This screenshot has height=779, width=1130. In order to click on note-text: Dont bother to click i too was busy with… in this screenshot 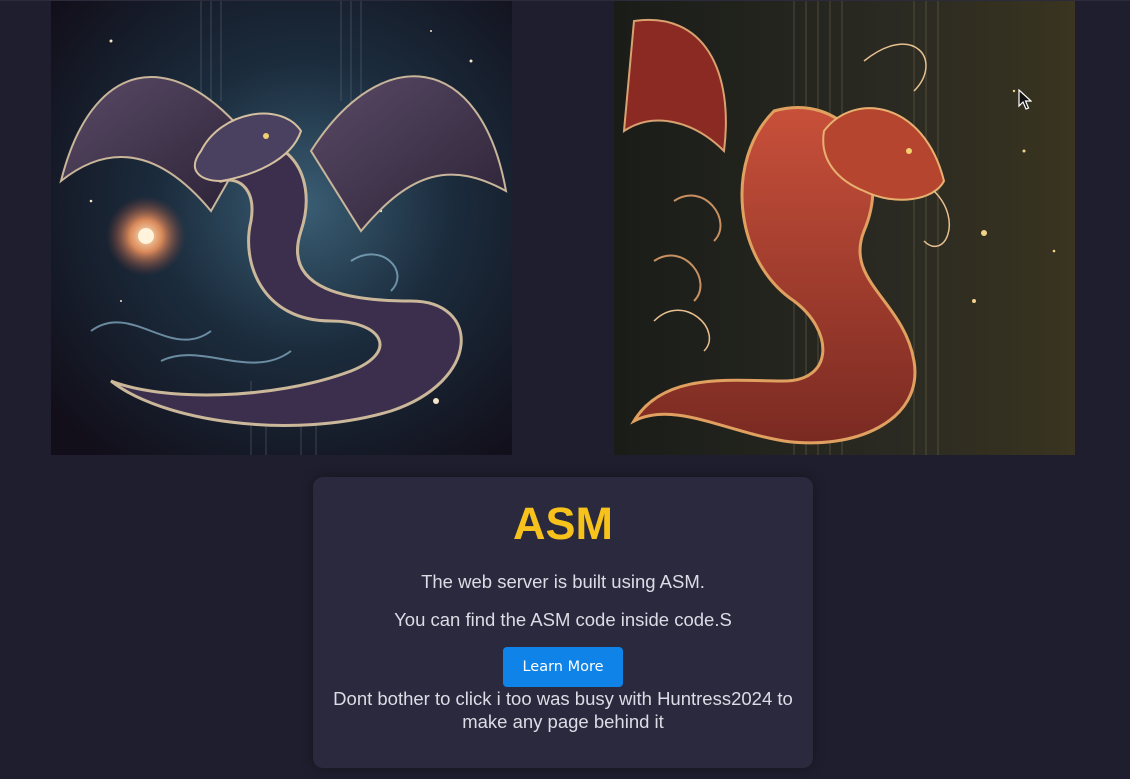, I will do `click(563, 710)`.